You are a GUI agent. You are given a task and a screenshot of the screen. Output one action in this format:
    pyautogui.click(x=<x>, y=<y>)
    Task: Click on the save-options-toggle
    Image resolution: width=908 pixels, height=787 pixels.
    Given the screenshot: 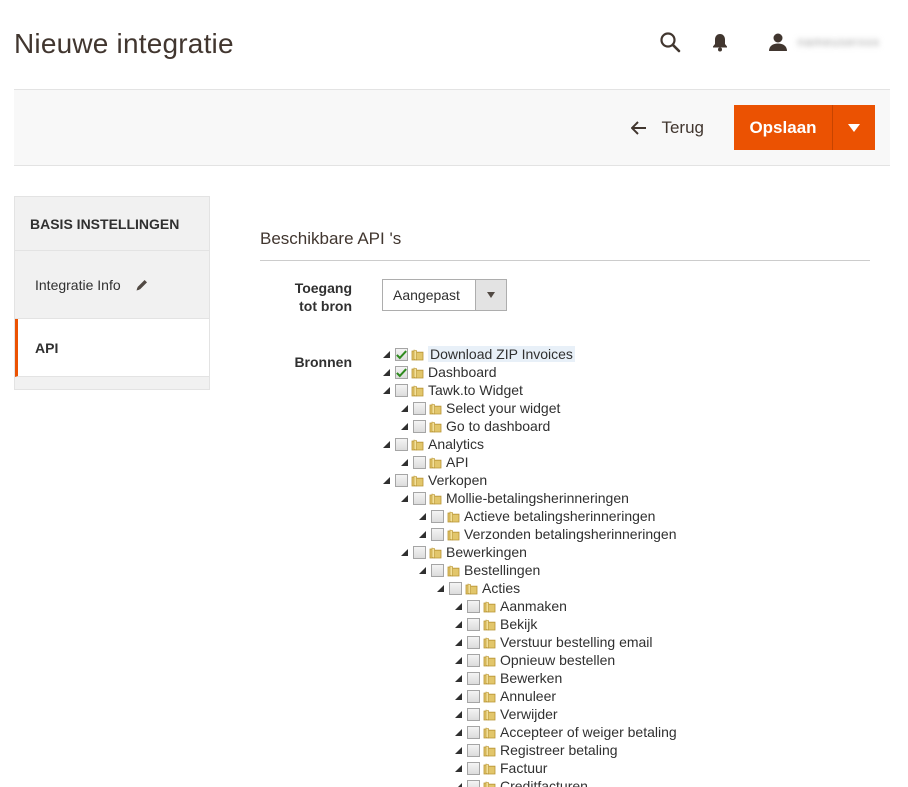 What is the action you would take?
    pyautogui.click(x=854, y=127)
    